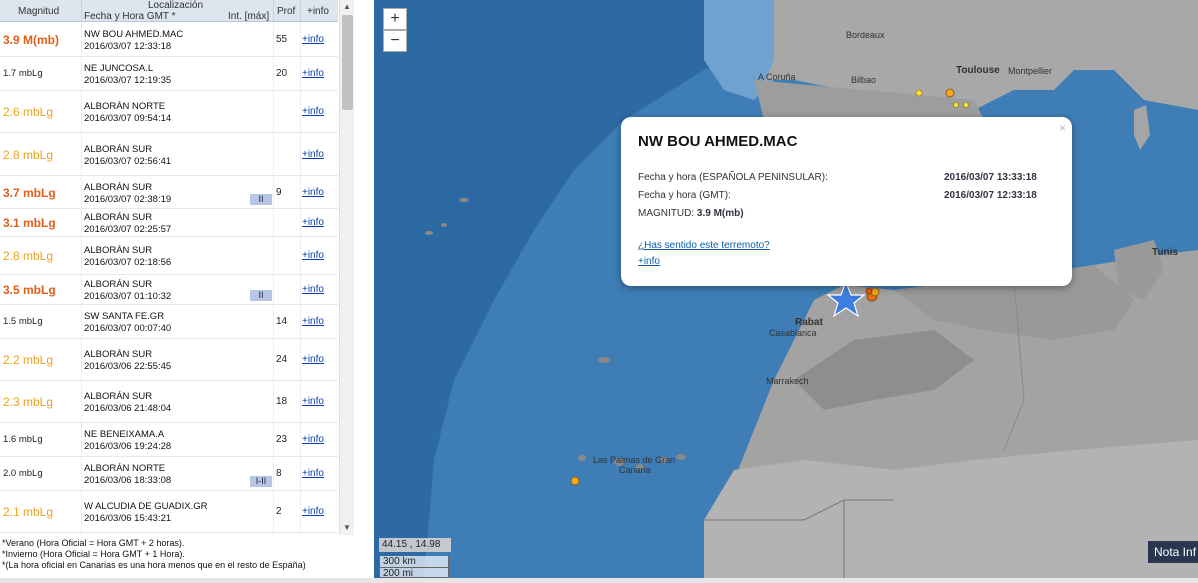 The width and height of the screenshot is (1198, 583). I want to click on city-rabat: Rabat, so click(809, 322).